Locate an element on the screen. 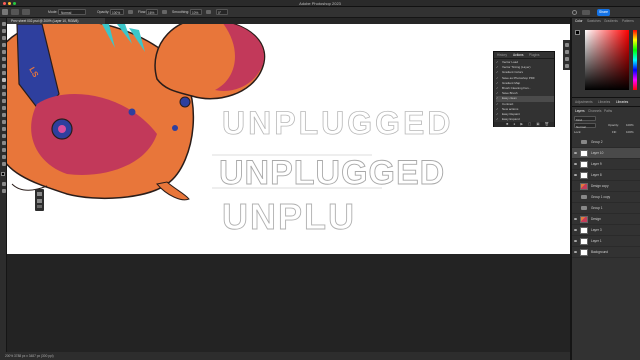 The height and width of the screenshot is (360, 640). tab-patterns: Patterns is located at coordinates (628, 21).